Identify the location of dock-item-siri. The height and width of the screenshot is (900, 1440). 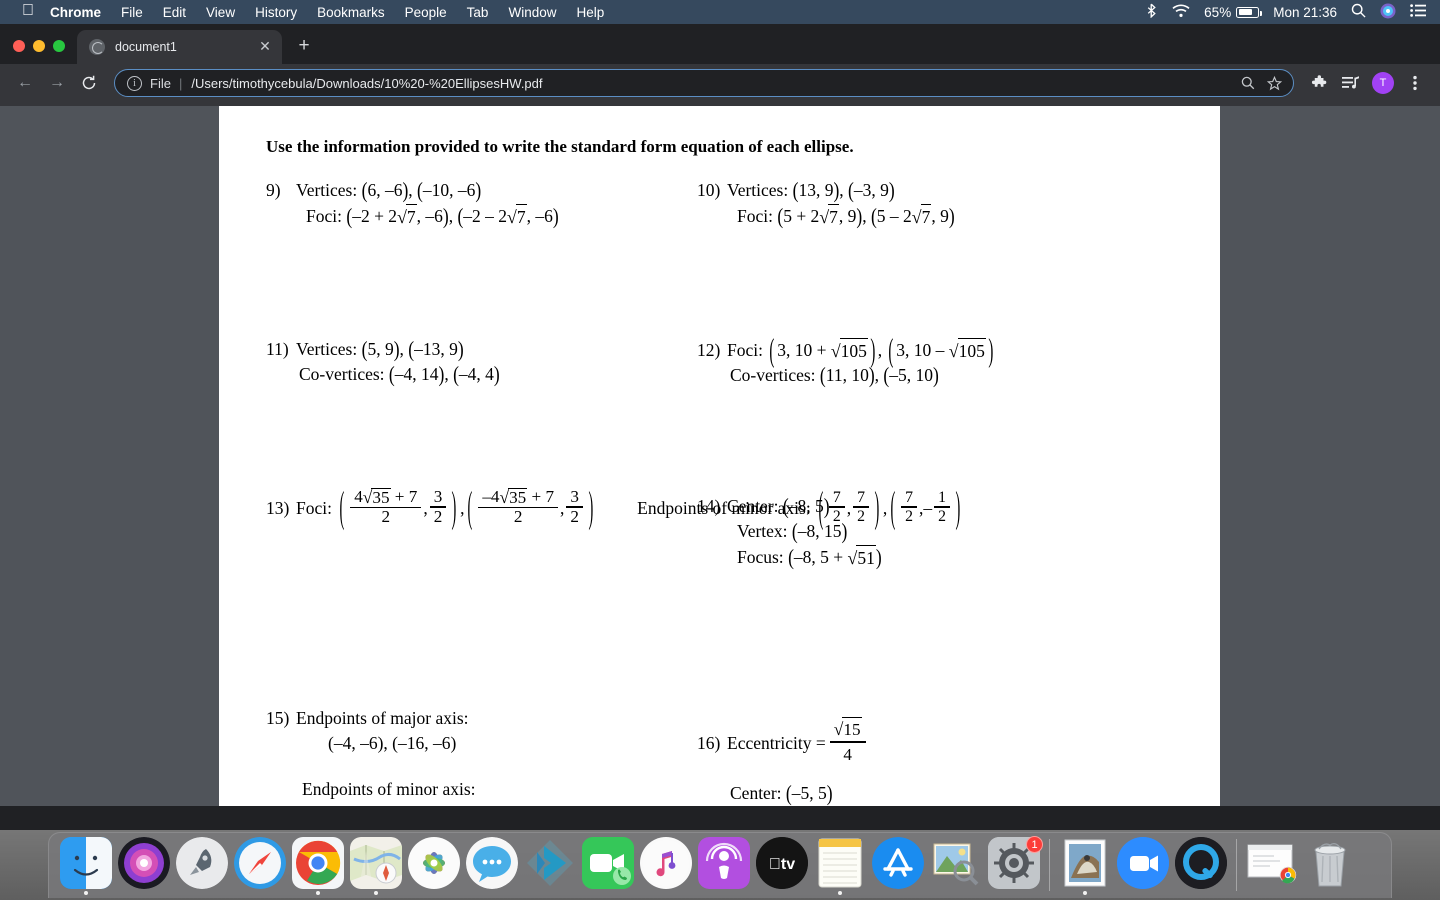
(144, 868).